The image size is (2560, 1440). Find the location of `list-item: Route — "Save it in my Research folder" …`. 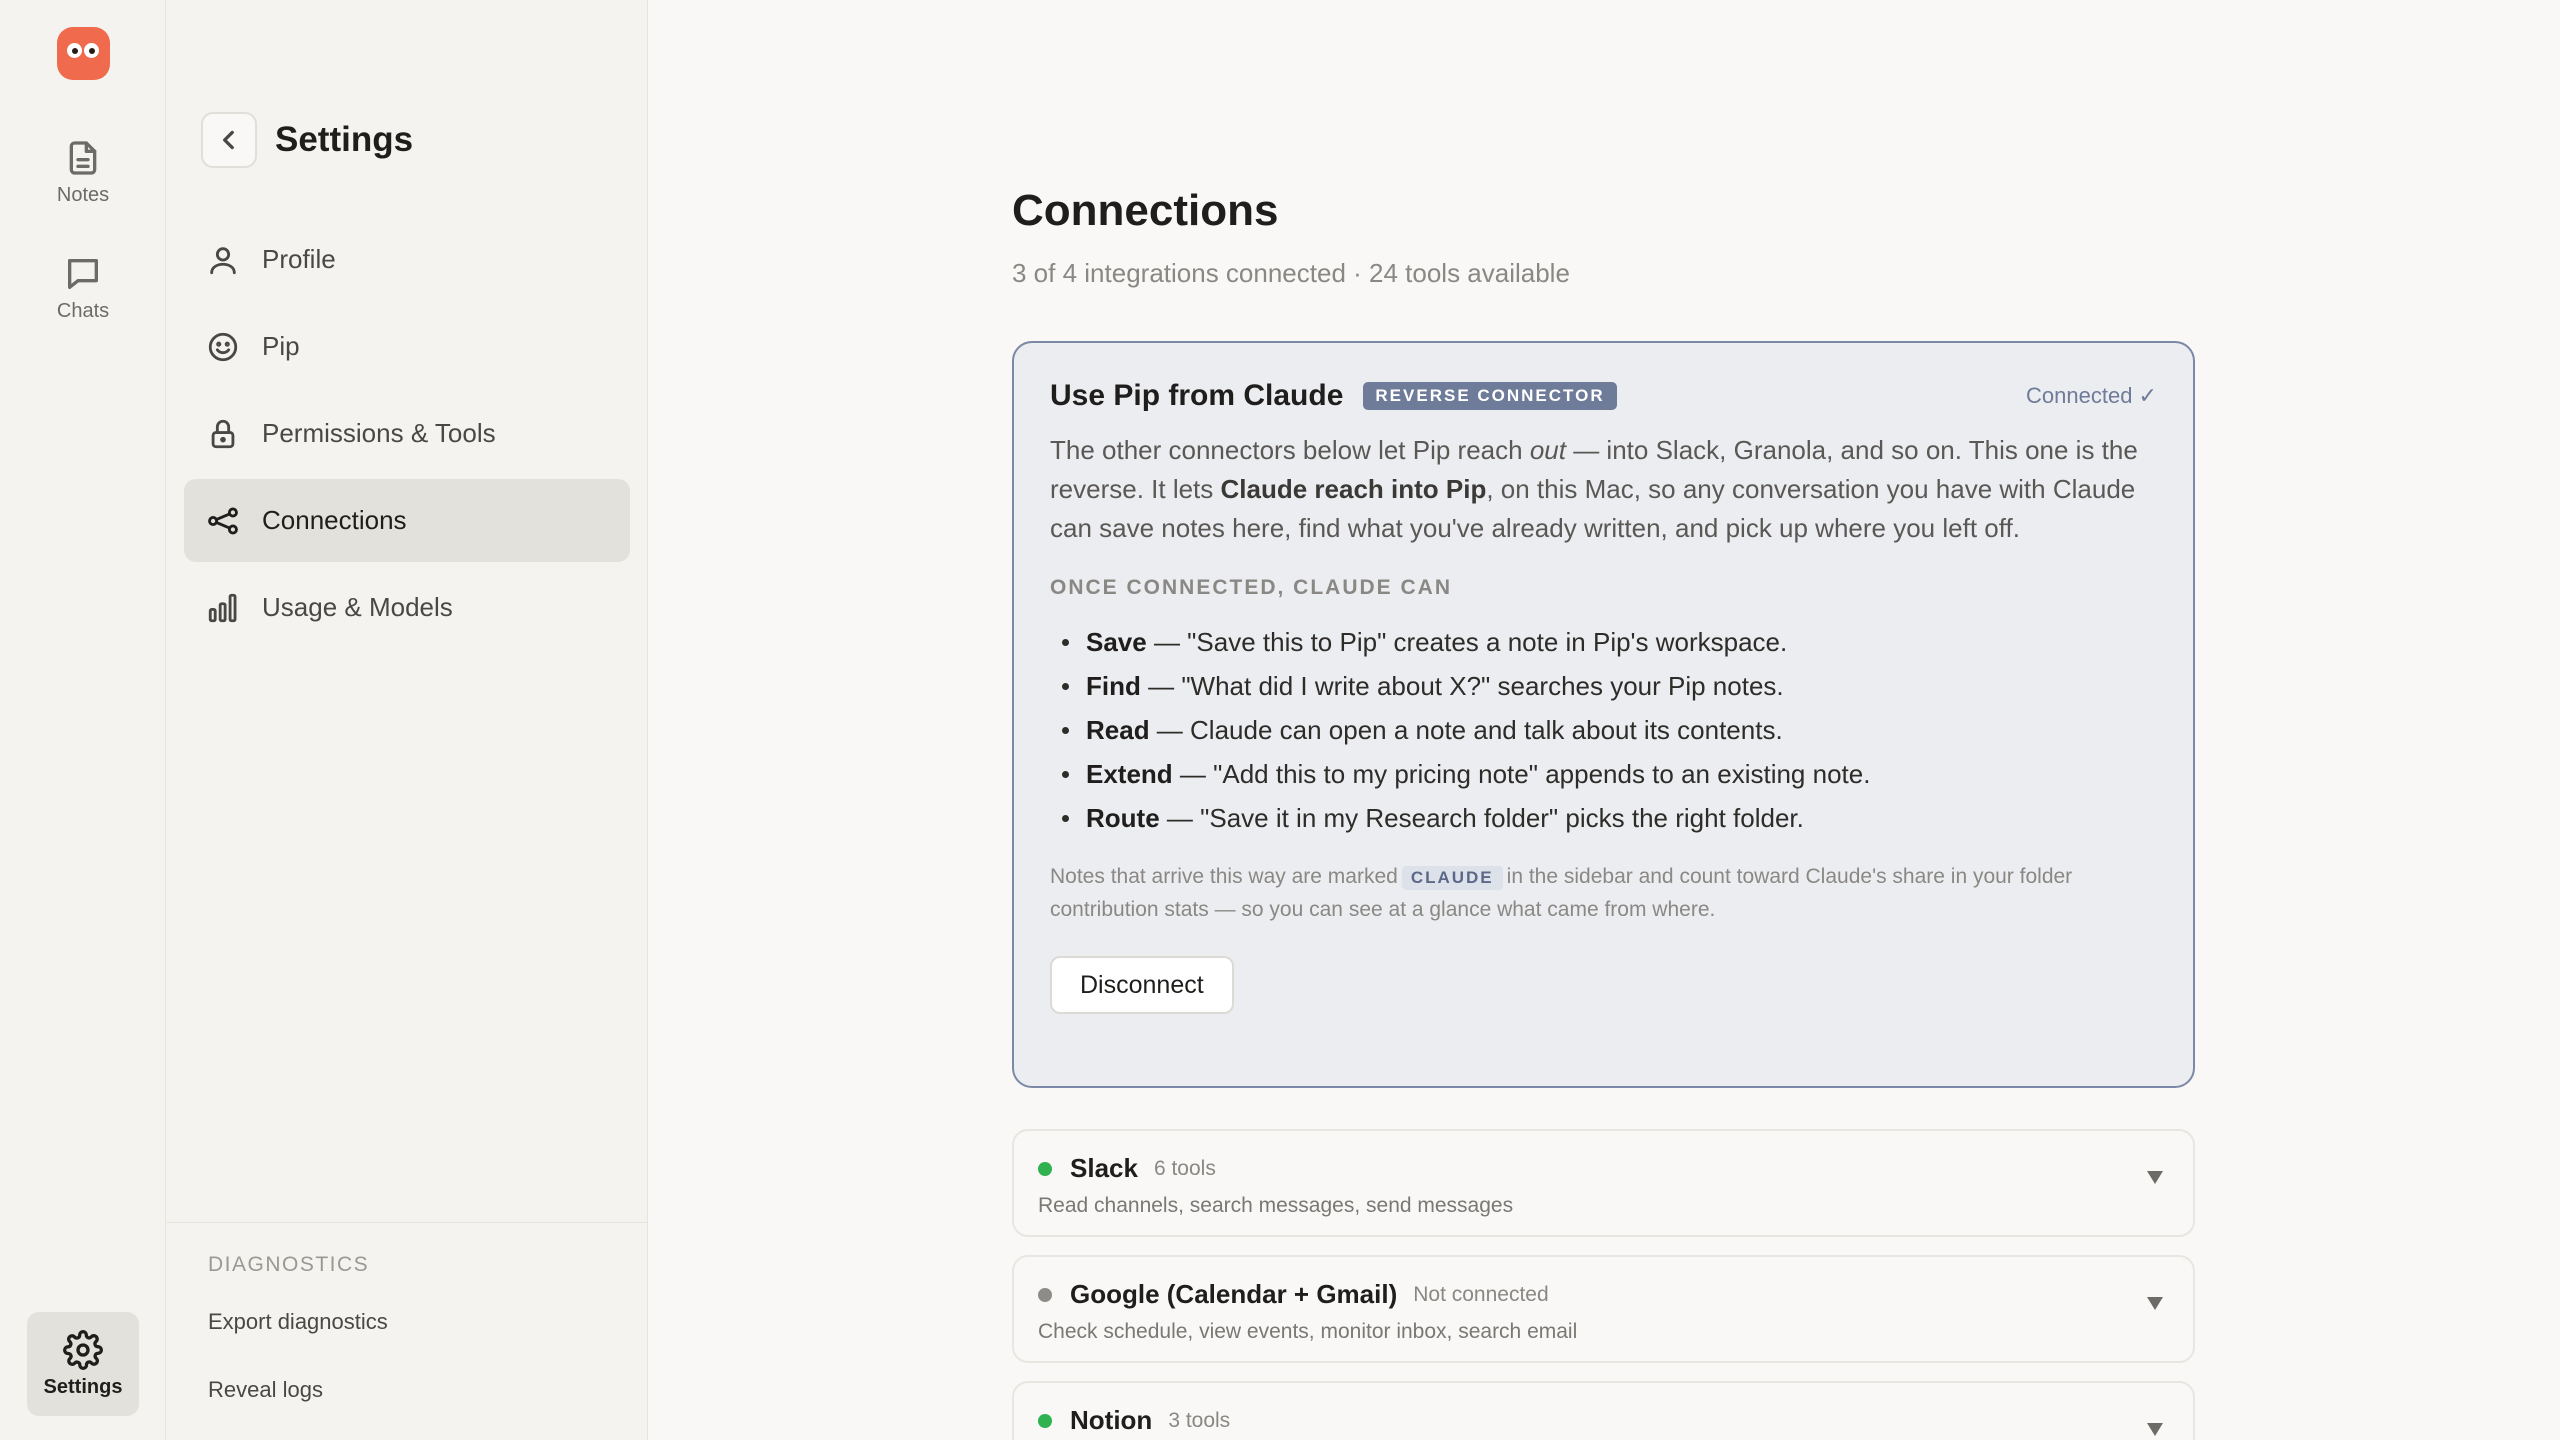

list-item: Route — "Save it in my Research folder" … is located at coordinates (1603, 818).